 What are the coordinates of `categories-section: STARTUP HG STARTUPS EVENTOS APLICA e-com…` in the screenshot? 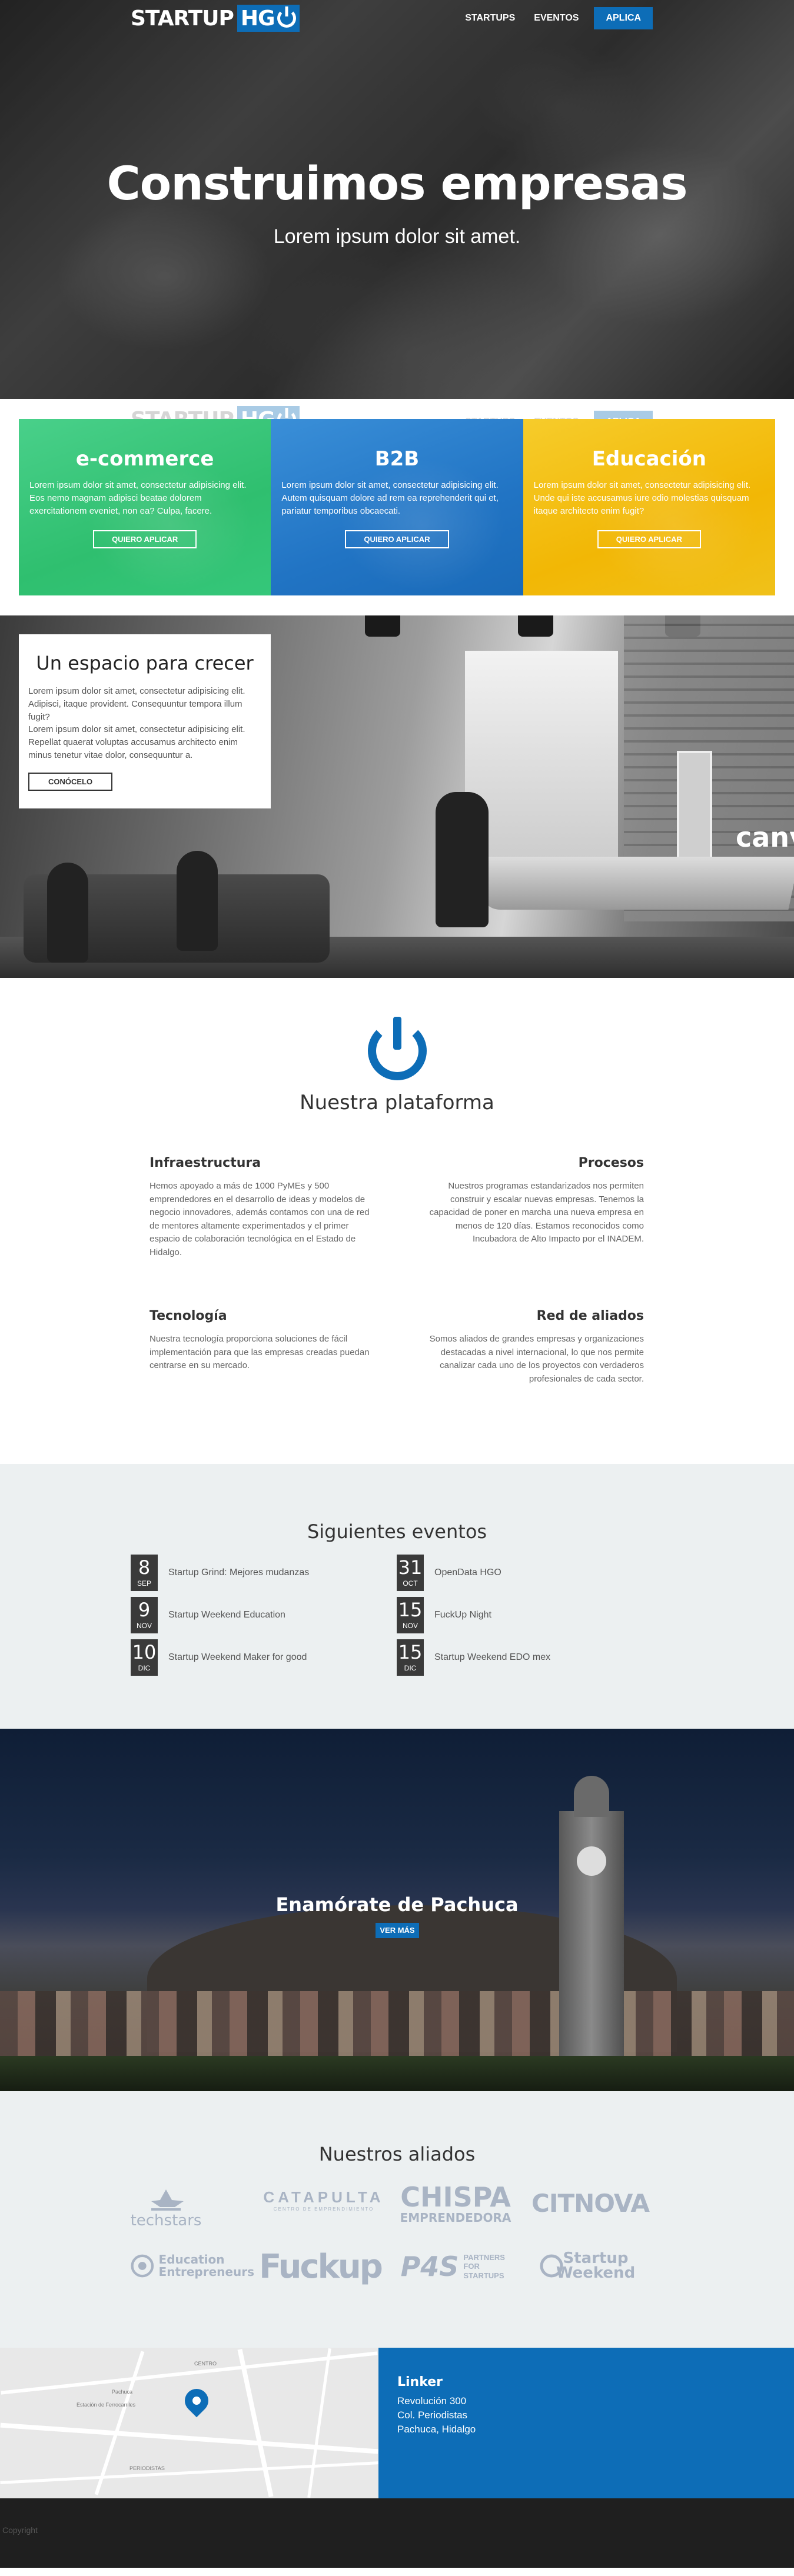 It's located at (397, 507).